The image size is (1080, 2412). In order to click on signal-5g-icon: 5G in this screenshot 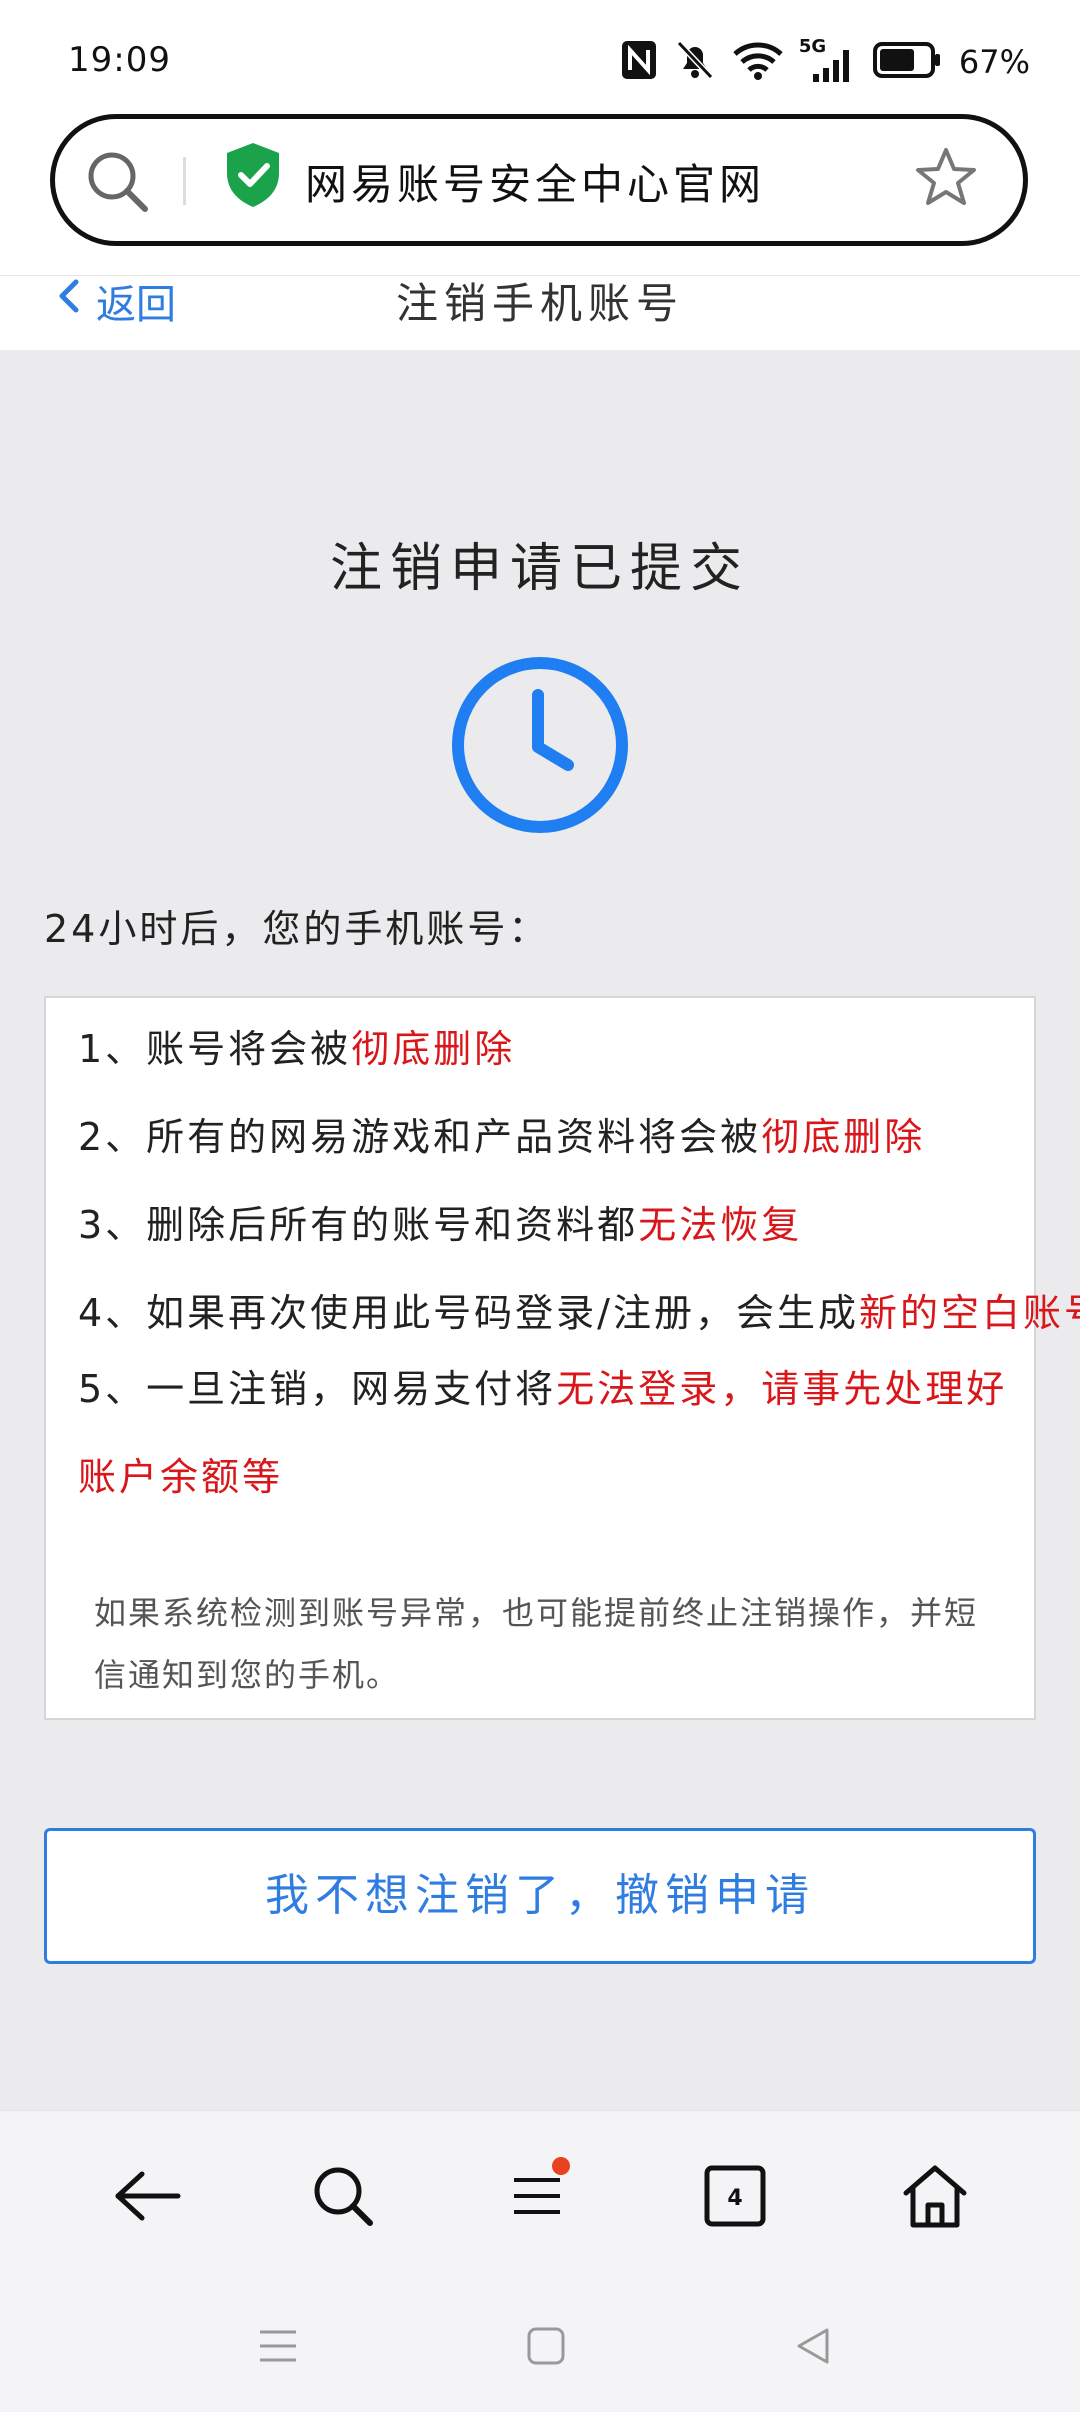, I will do `click(827, 59)`.